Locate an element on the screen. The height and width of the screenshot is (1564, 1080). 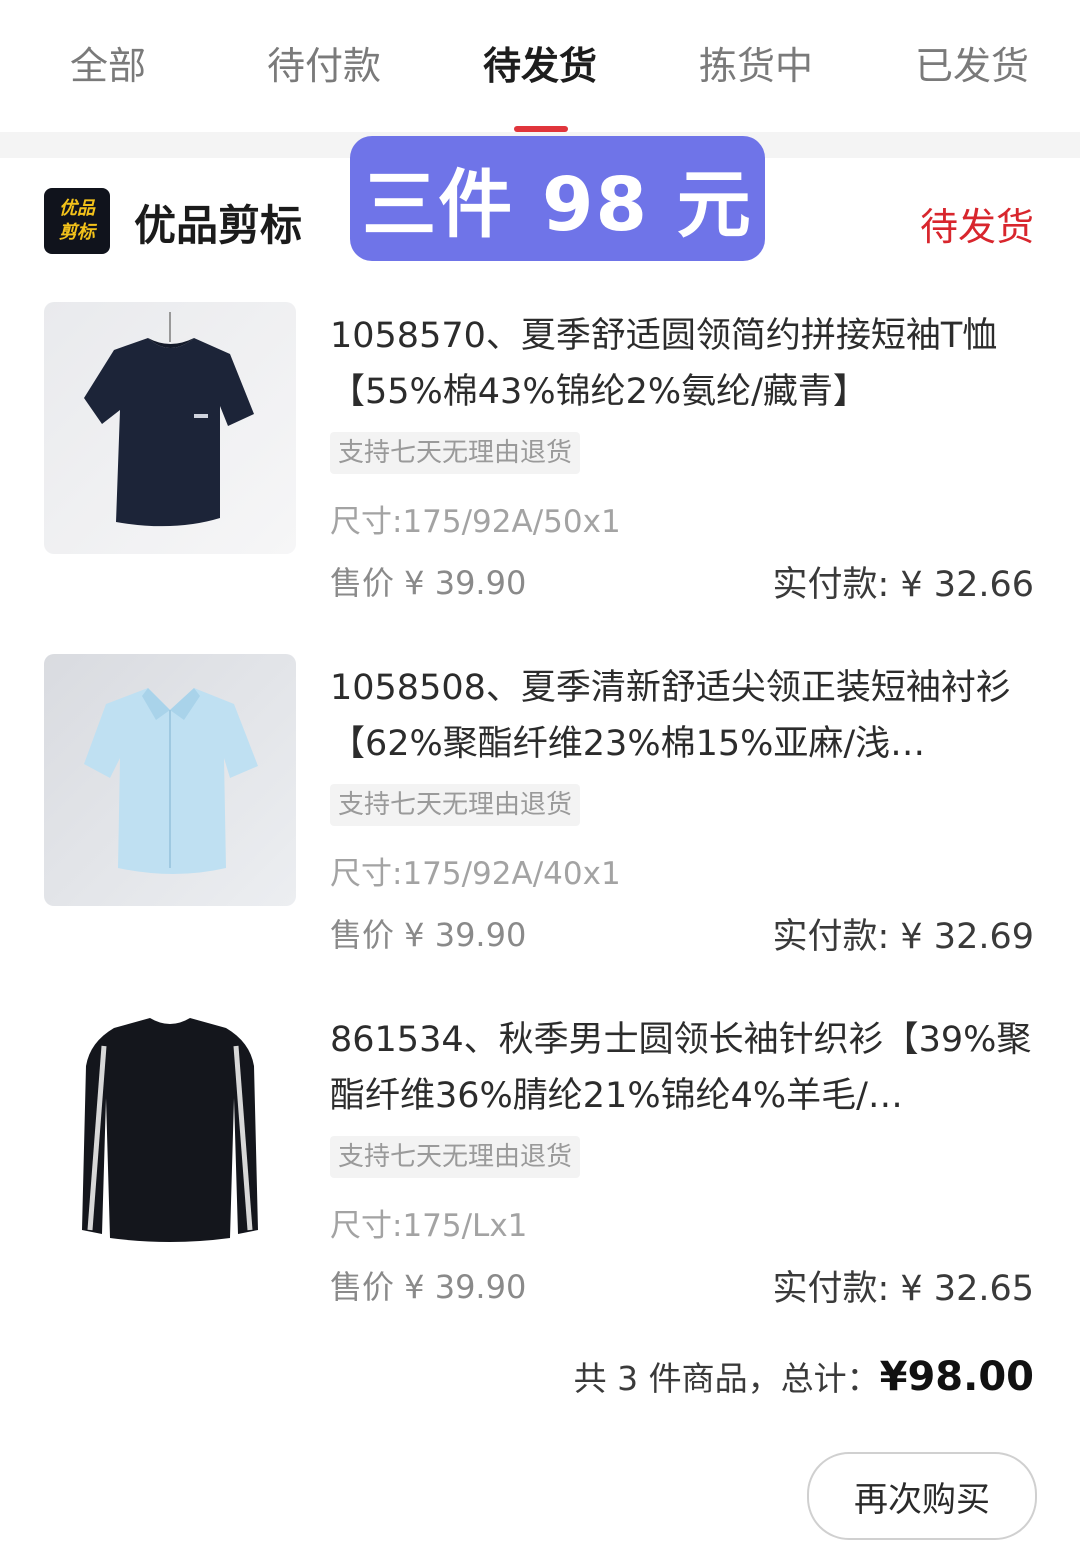
shop-name: 优品剪标 is located at coordinates (218, 222).